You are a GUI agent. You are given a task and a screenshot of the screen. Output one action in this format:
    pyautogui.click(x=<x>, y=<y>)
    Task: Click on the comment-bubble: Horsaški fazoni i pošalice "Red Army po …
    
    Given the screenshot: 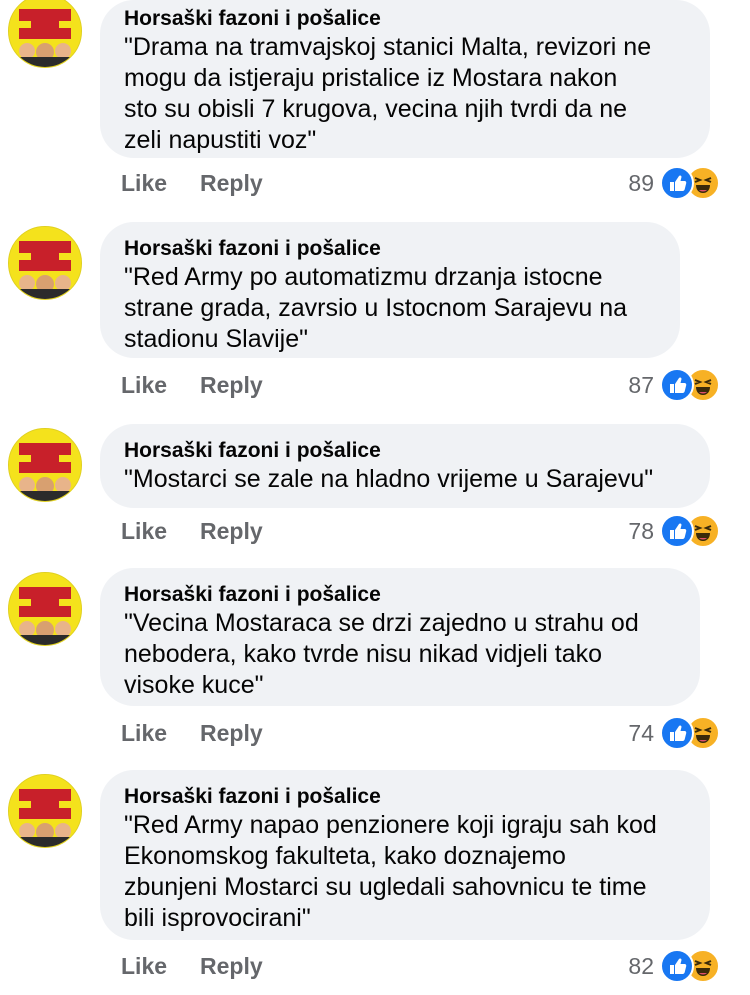 What is the action you would take?
    pyautogui.click(x=390, y=290)
    